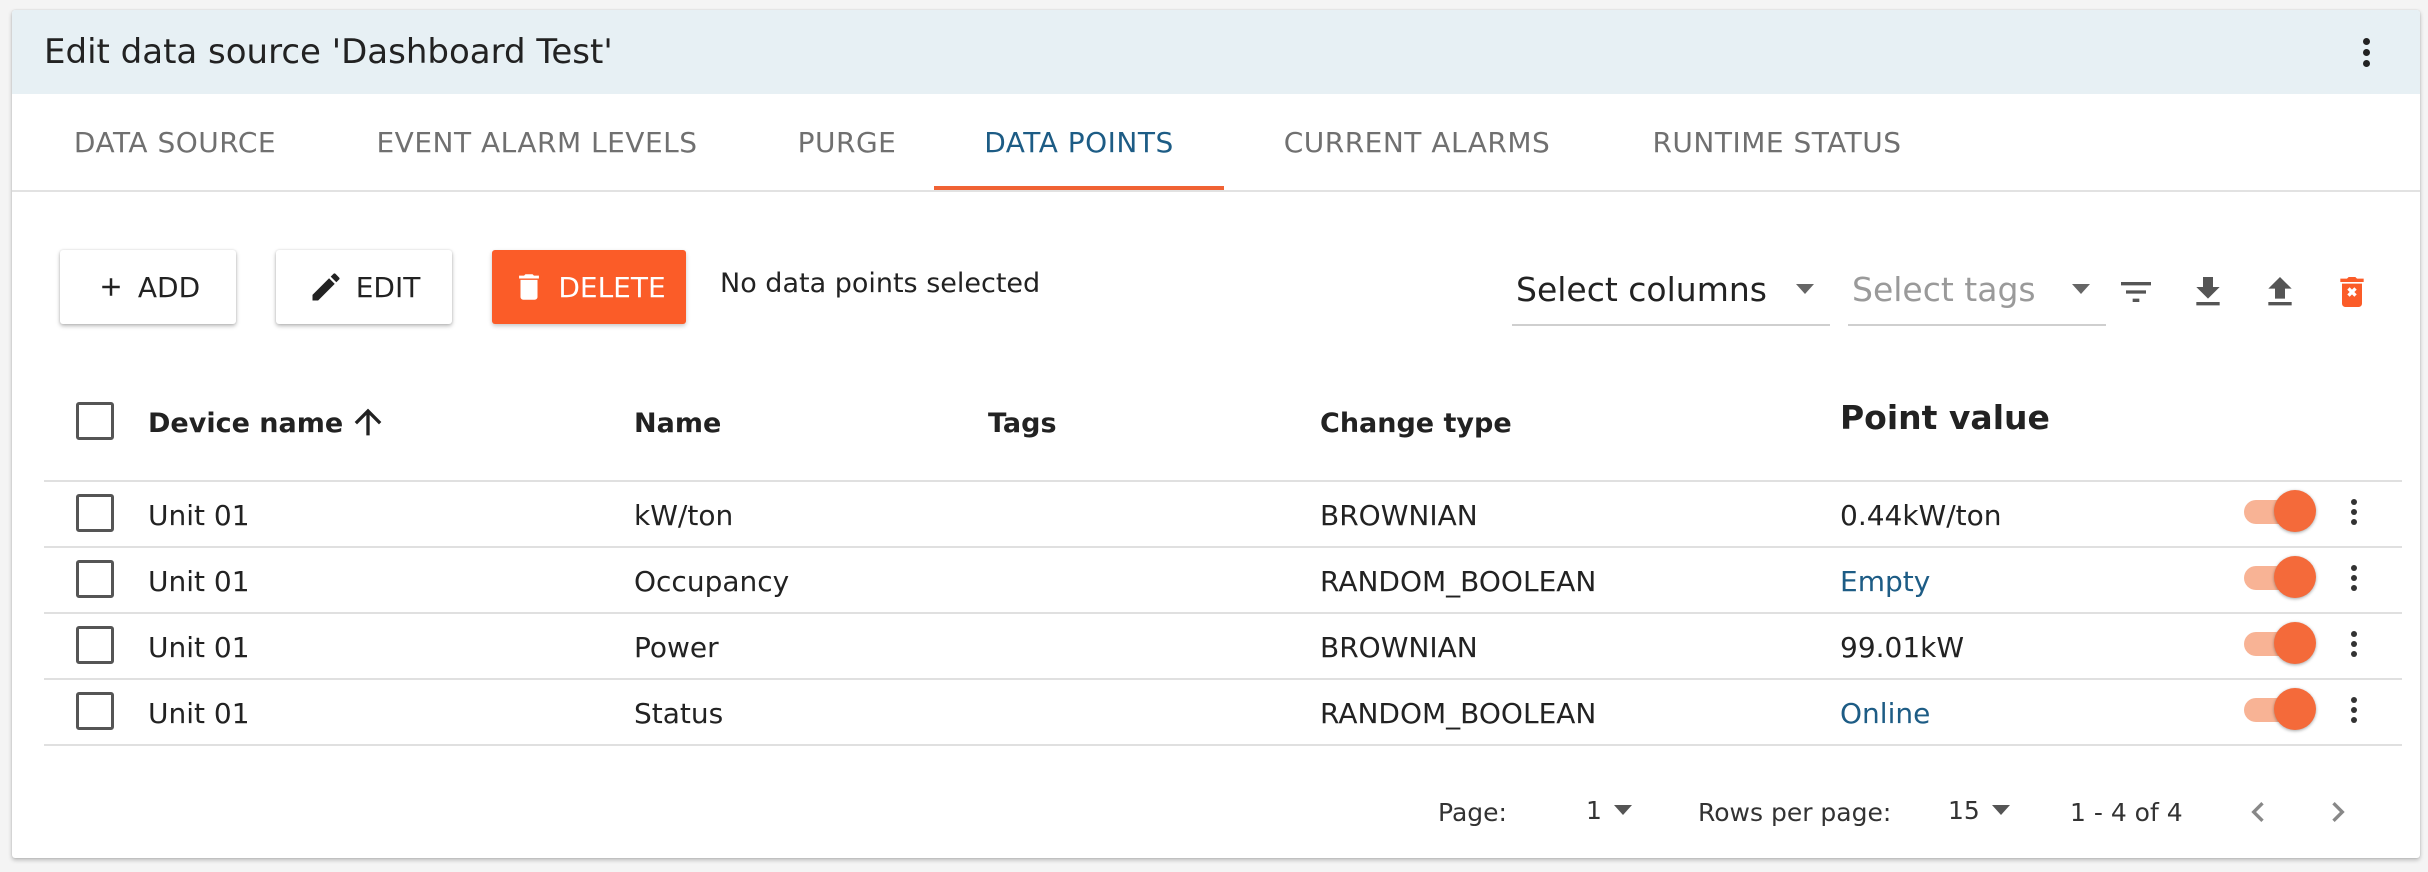 This screenshot has height=872, width=2428. What do you see at coordinates (326, 287) in the screenshot?
I see `pencil-icon` at bounding box center [326, 287].